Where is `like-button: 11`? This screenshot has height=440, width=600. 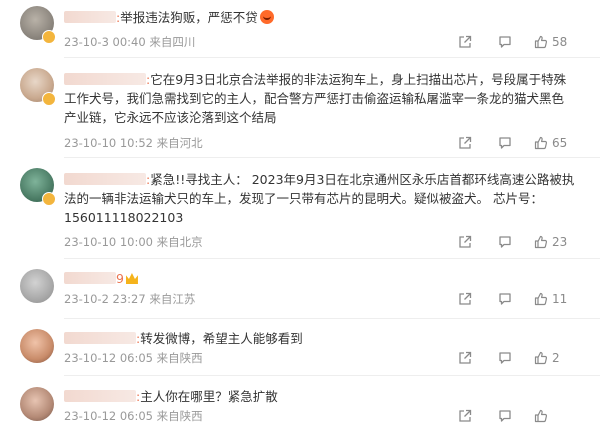
like-button: 11 is located at coordinates (550, 299).